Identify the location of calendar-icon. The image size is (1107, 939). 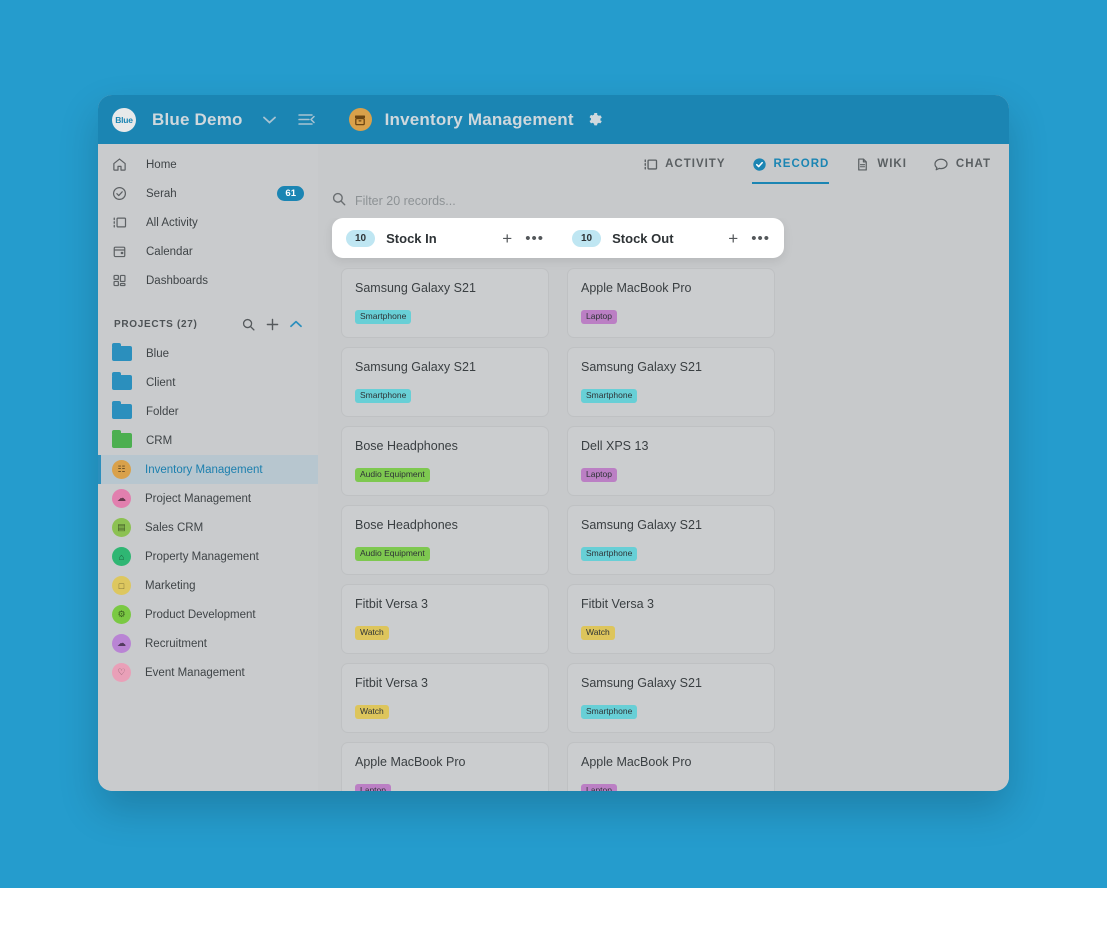
(124, 251).